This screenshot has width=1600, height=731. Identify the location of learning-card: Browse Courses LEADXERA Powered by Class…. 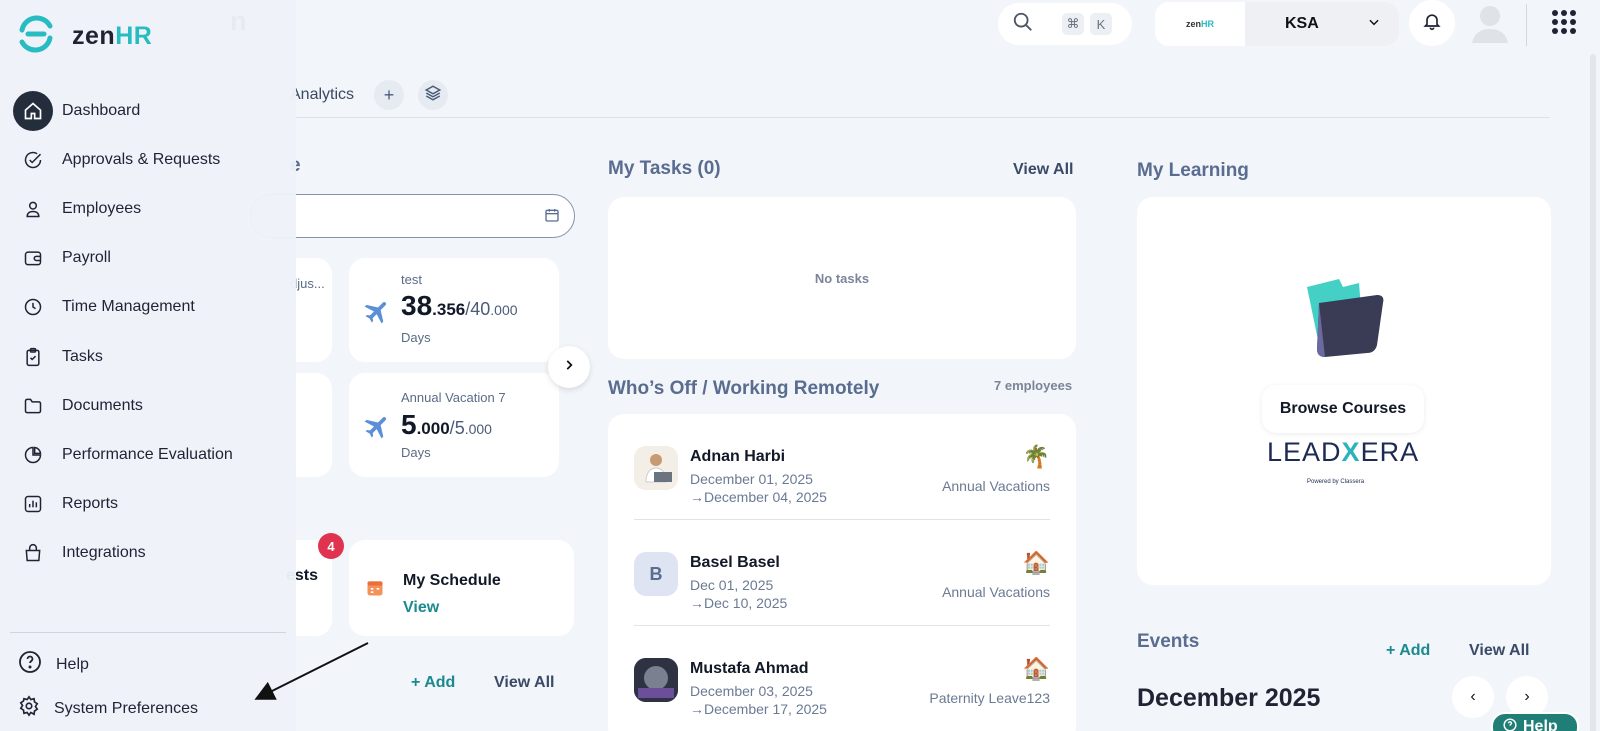
(1344, 391).